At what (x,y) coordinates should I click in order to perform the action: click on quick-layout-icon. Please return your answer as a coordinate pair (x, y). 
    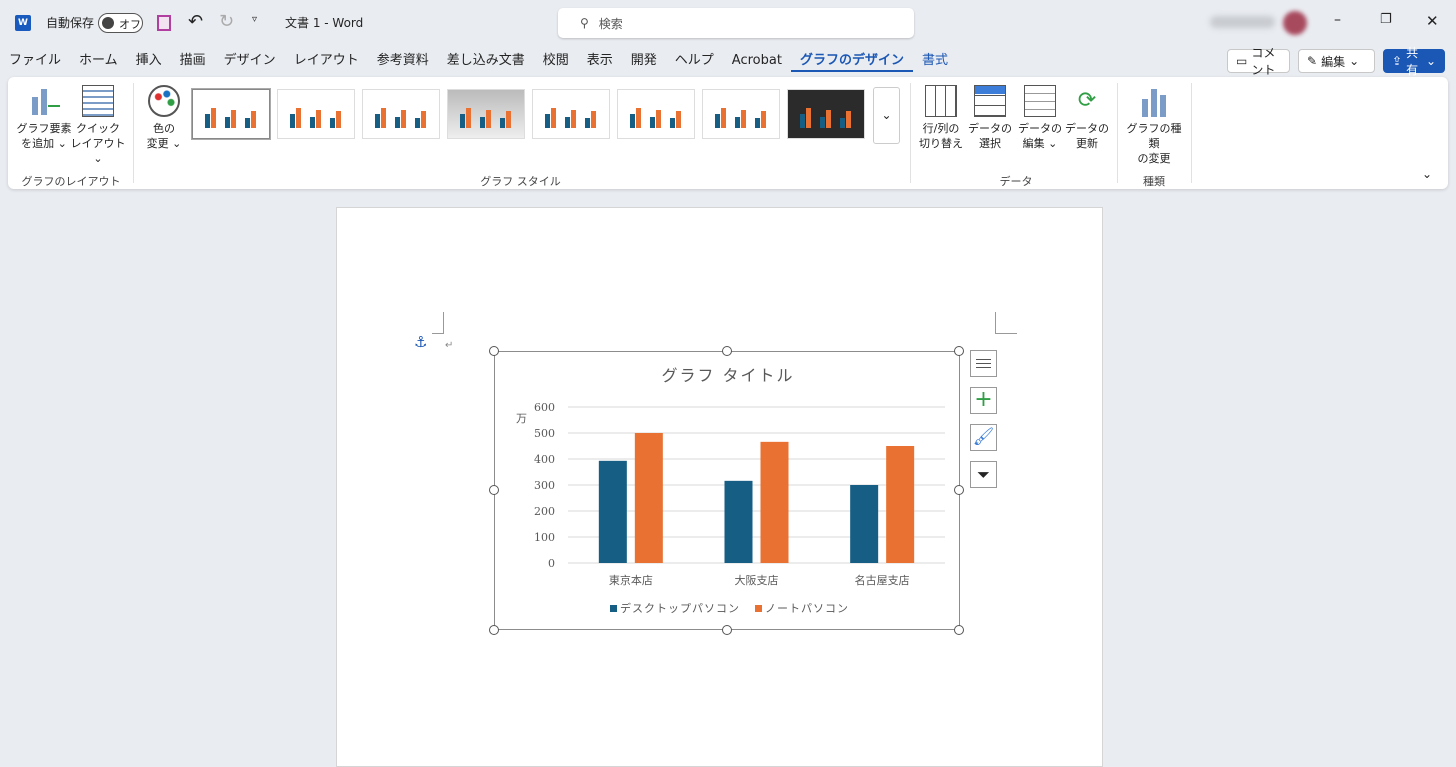
    Looking at the image, I should click on (98, 101).